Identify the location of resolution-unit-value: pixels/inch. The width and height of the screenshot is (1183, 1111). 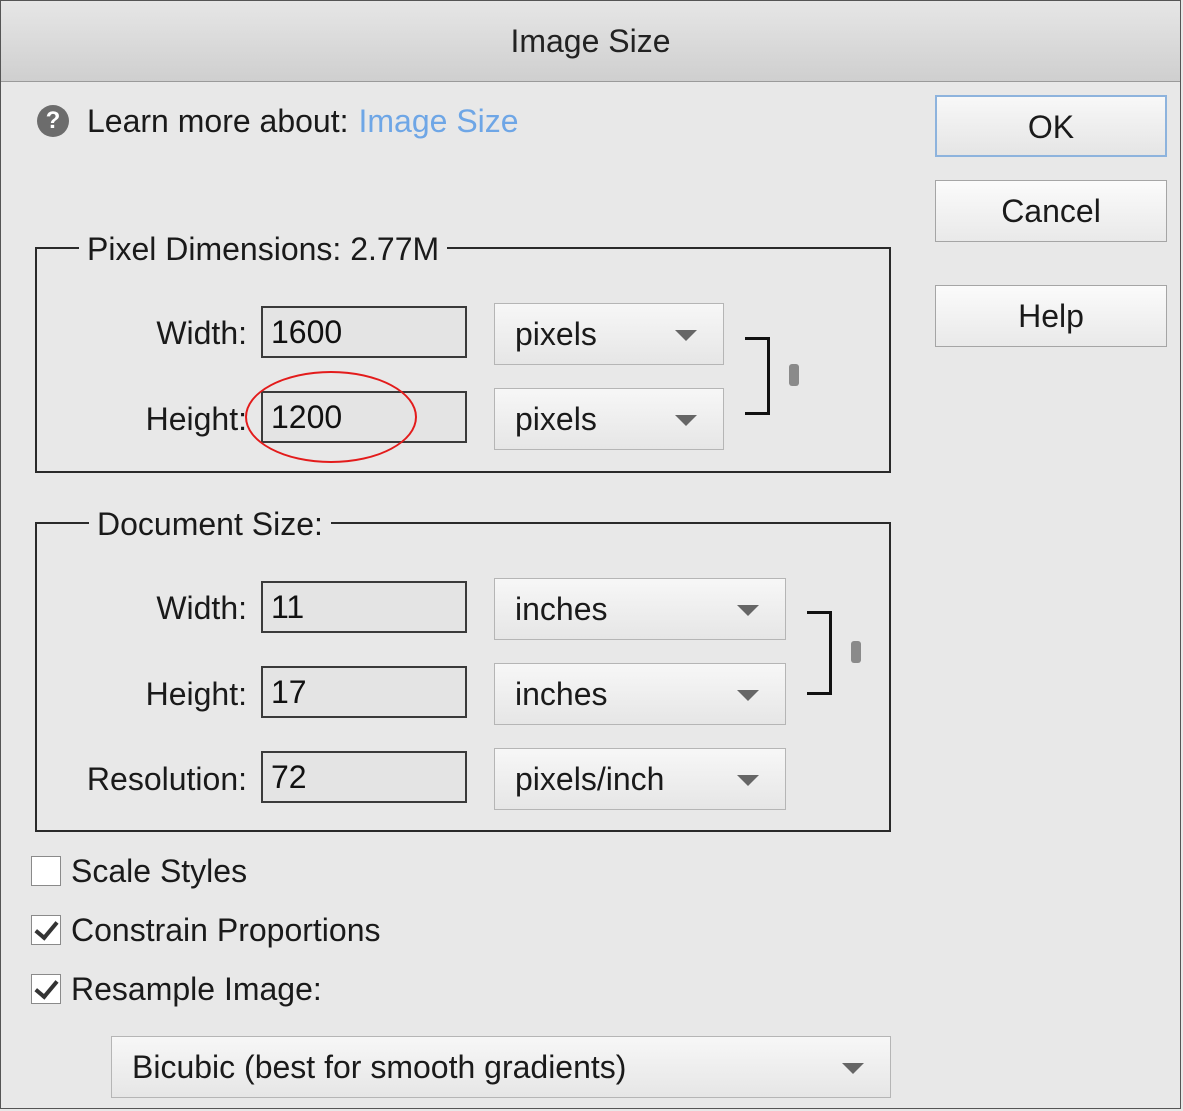
(590, 779).